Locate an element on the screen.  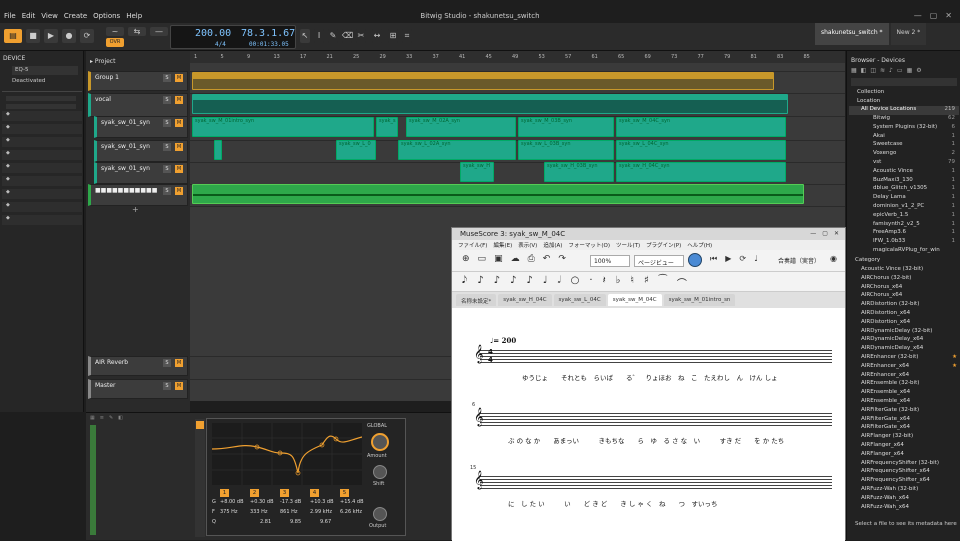
flat-icon: ♭ is located at coordinates (618, 282).